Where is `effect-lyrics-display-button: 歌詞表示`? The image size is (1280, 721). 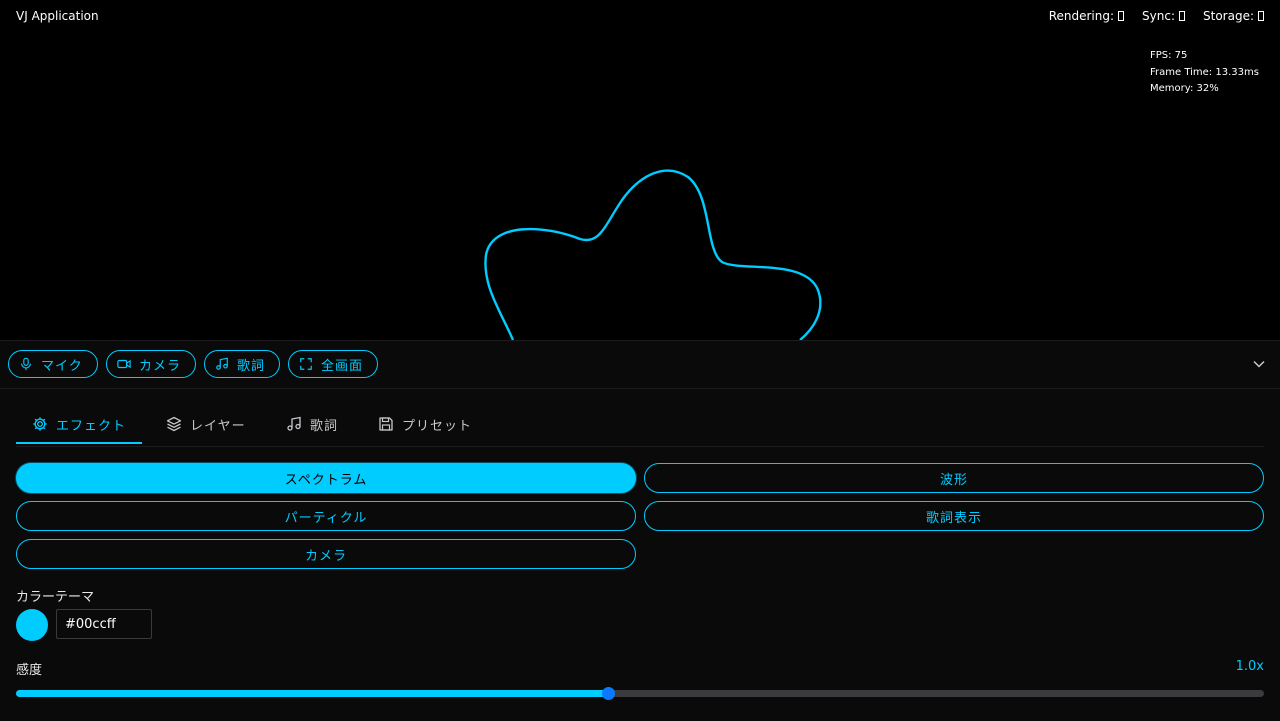
effect-lyrics-display-button: 歌詞表示 is located at coordinates (954, 516).